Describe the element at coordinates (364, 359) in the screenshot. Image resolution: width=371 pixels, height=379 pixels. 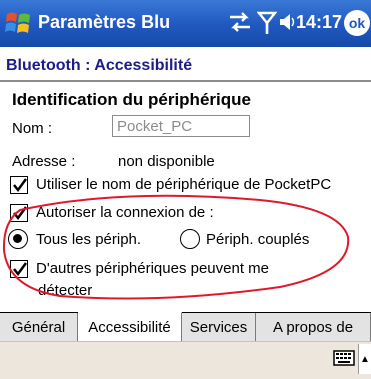
I see `up-arrow-icon: ▲` at that location.